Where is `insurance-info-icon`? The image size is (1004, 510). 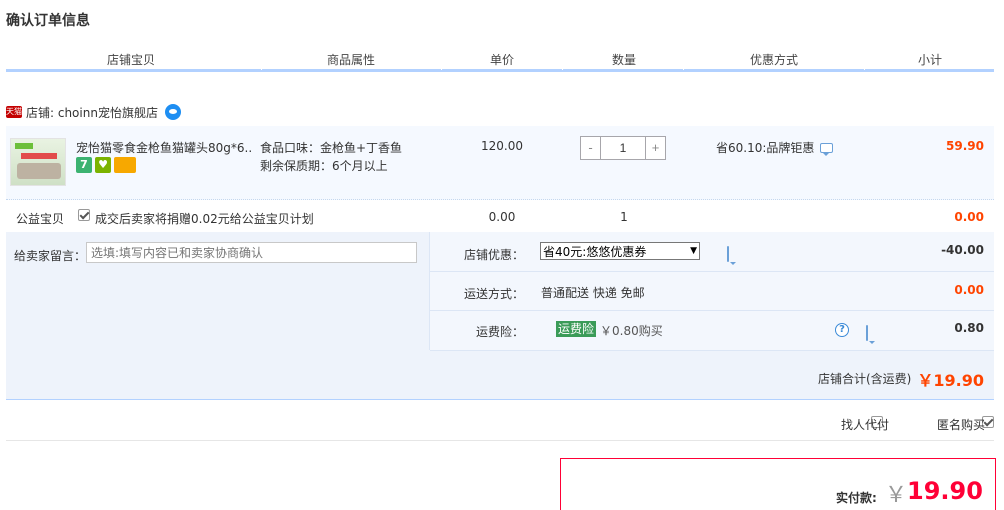
insurance-info-icon is located at coordinates (866, 333).